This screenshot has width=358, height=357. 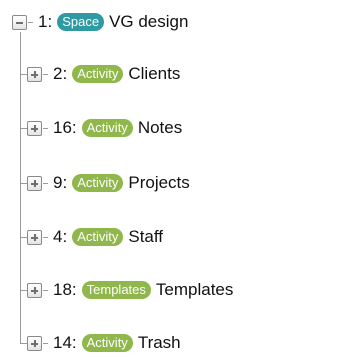 What do you see at coordinates (60, 73) in the screenshot?
I see `node-id: 2:` at bounding box center [60, 73].